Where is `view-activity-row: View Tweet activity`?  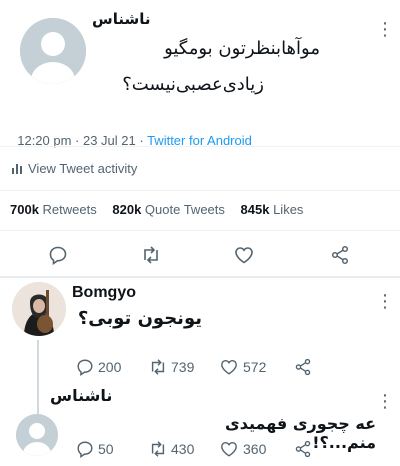 view-activity-row: View Tweet activity is located at coordinates (74, 168).